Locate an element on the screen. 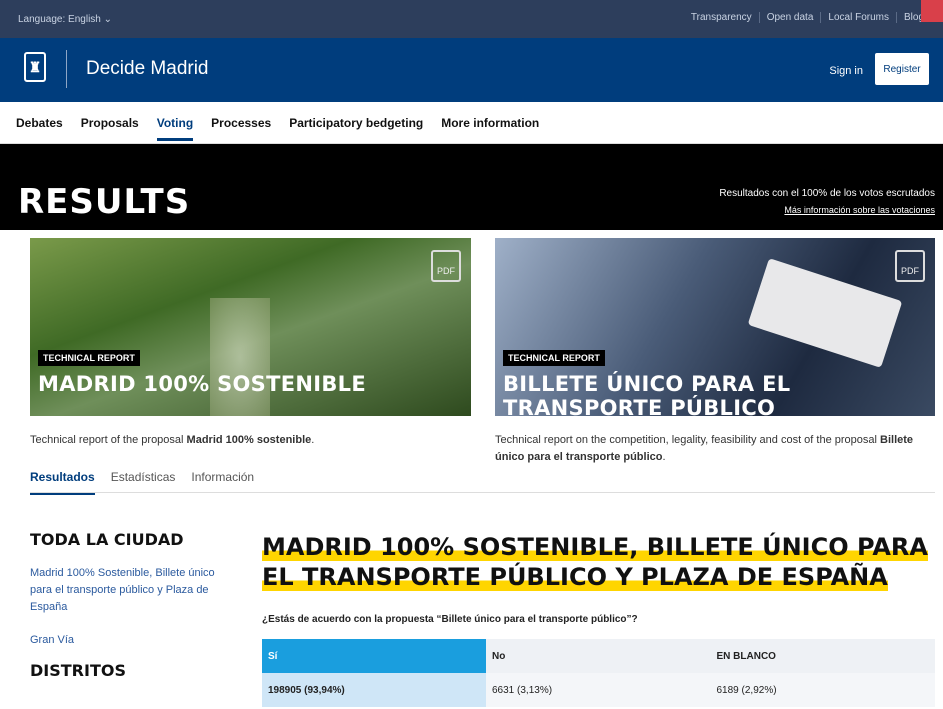  top-link-local-forums: Local Forums is located at coordinates (858, 17).